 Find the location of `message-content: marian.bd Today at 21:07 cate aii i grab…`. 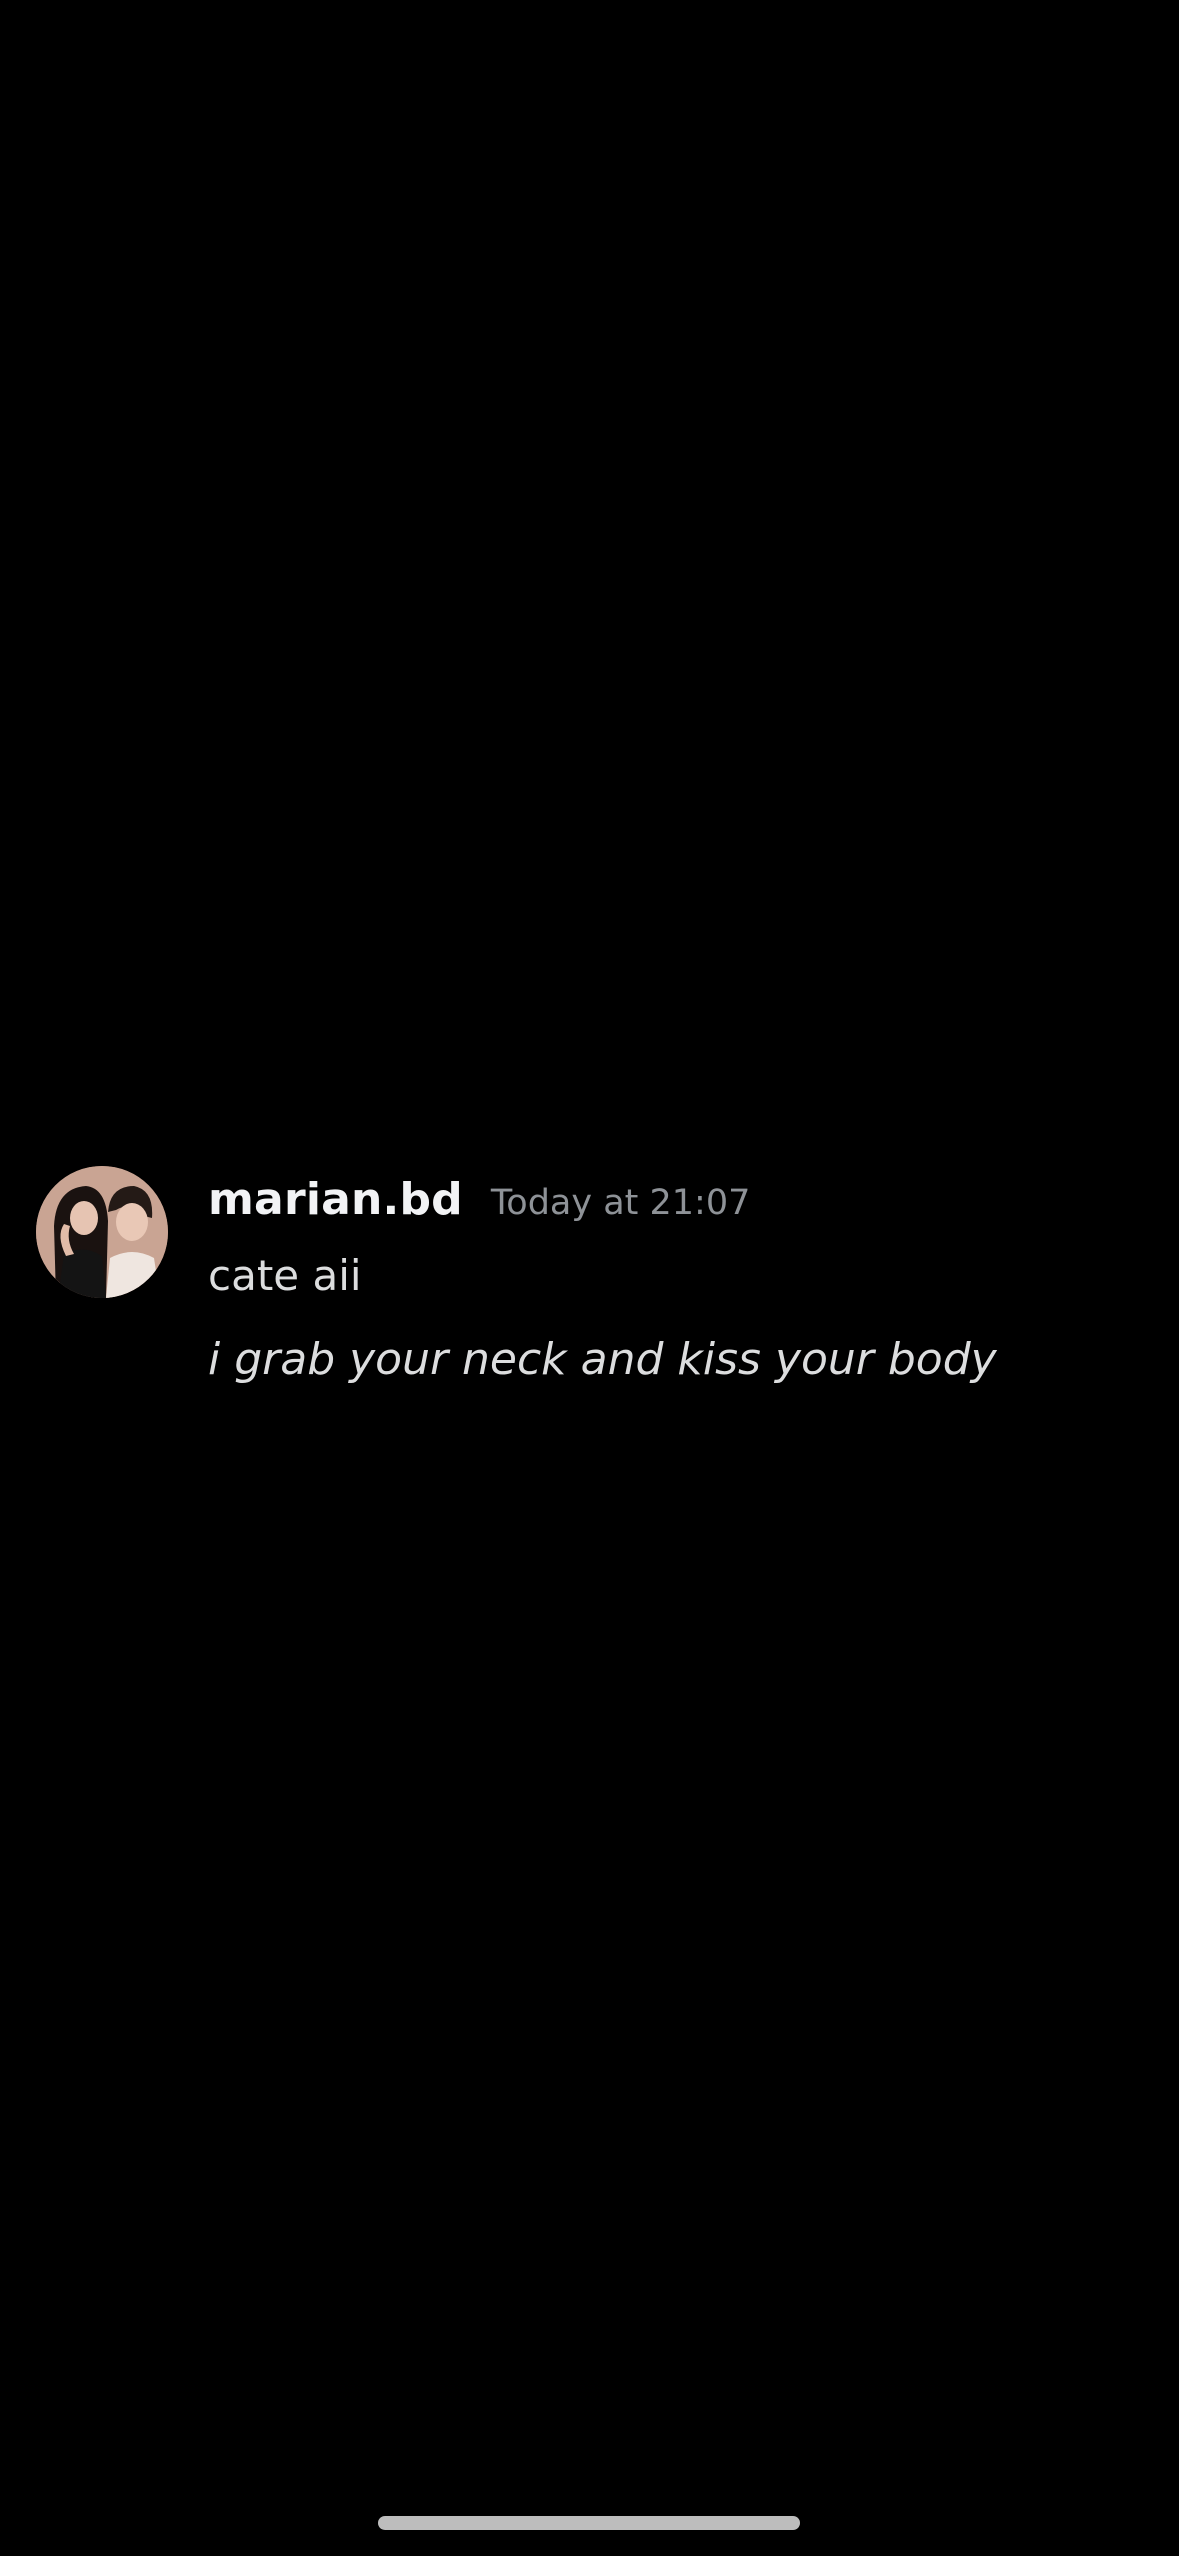

message-content: marian.bd Today at 21:07 cate aii i grab… is located at coordinates (602, 1275).